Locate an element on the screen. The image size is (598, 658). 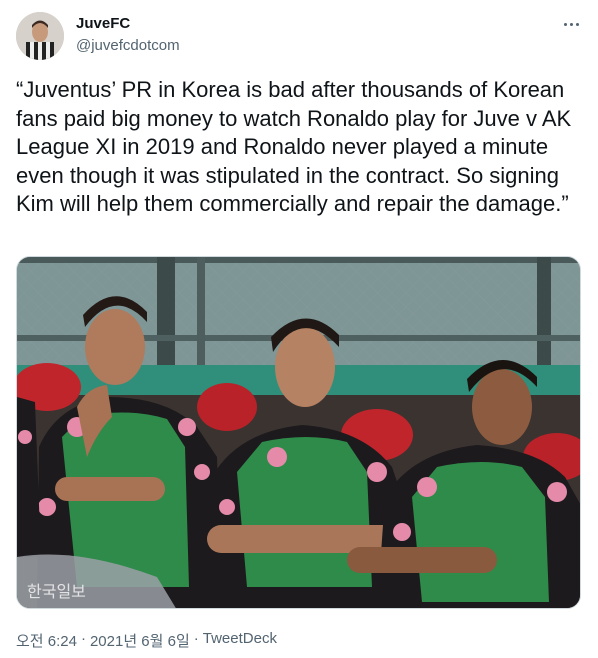
tweet-meta: 오전 6:24 · 2021년 6월 6일 · TweetDeck is located at coordinates (146, 640).